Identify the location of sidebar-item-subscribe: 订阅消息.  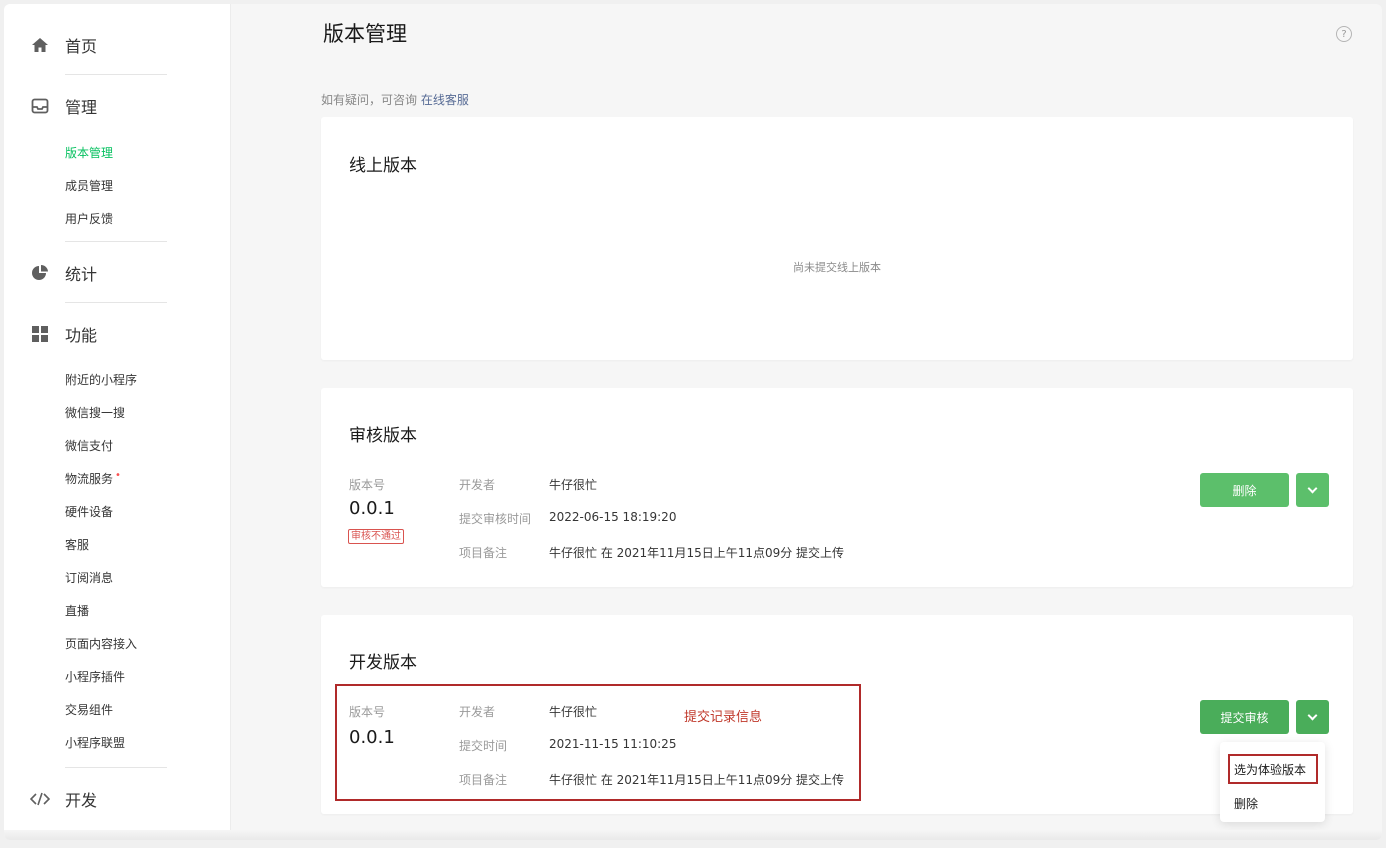
(89, 578).